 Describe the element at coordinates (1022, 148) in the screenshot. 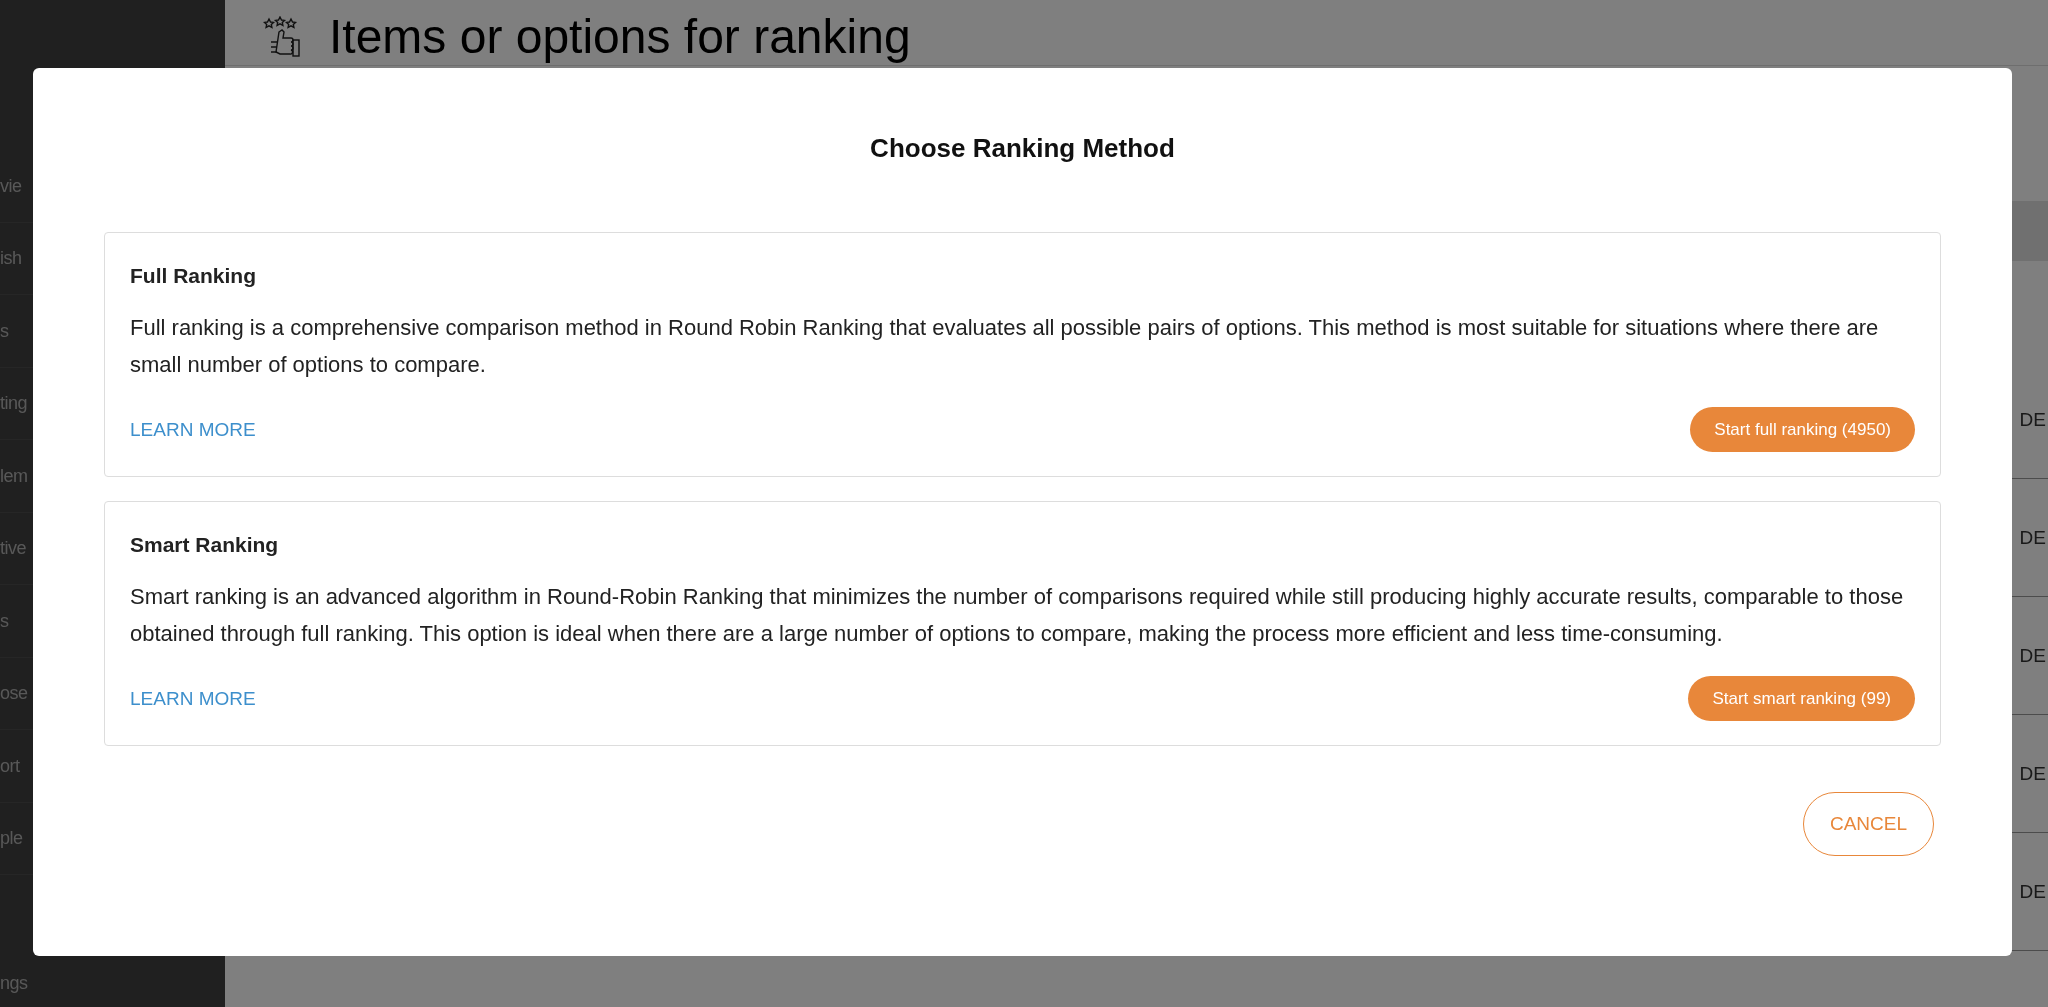

I see `dialog-title: Choose Ranking Method` at that location.